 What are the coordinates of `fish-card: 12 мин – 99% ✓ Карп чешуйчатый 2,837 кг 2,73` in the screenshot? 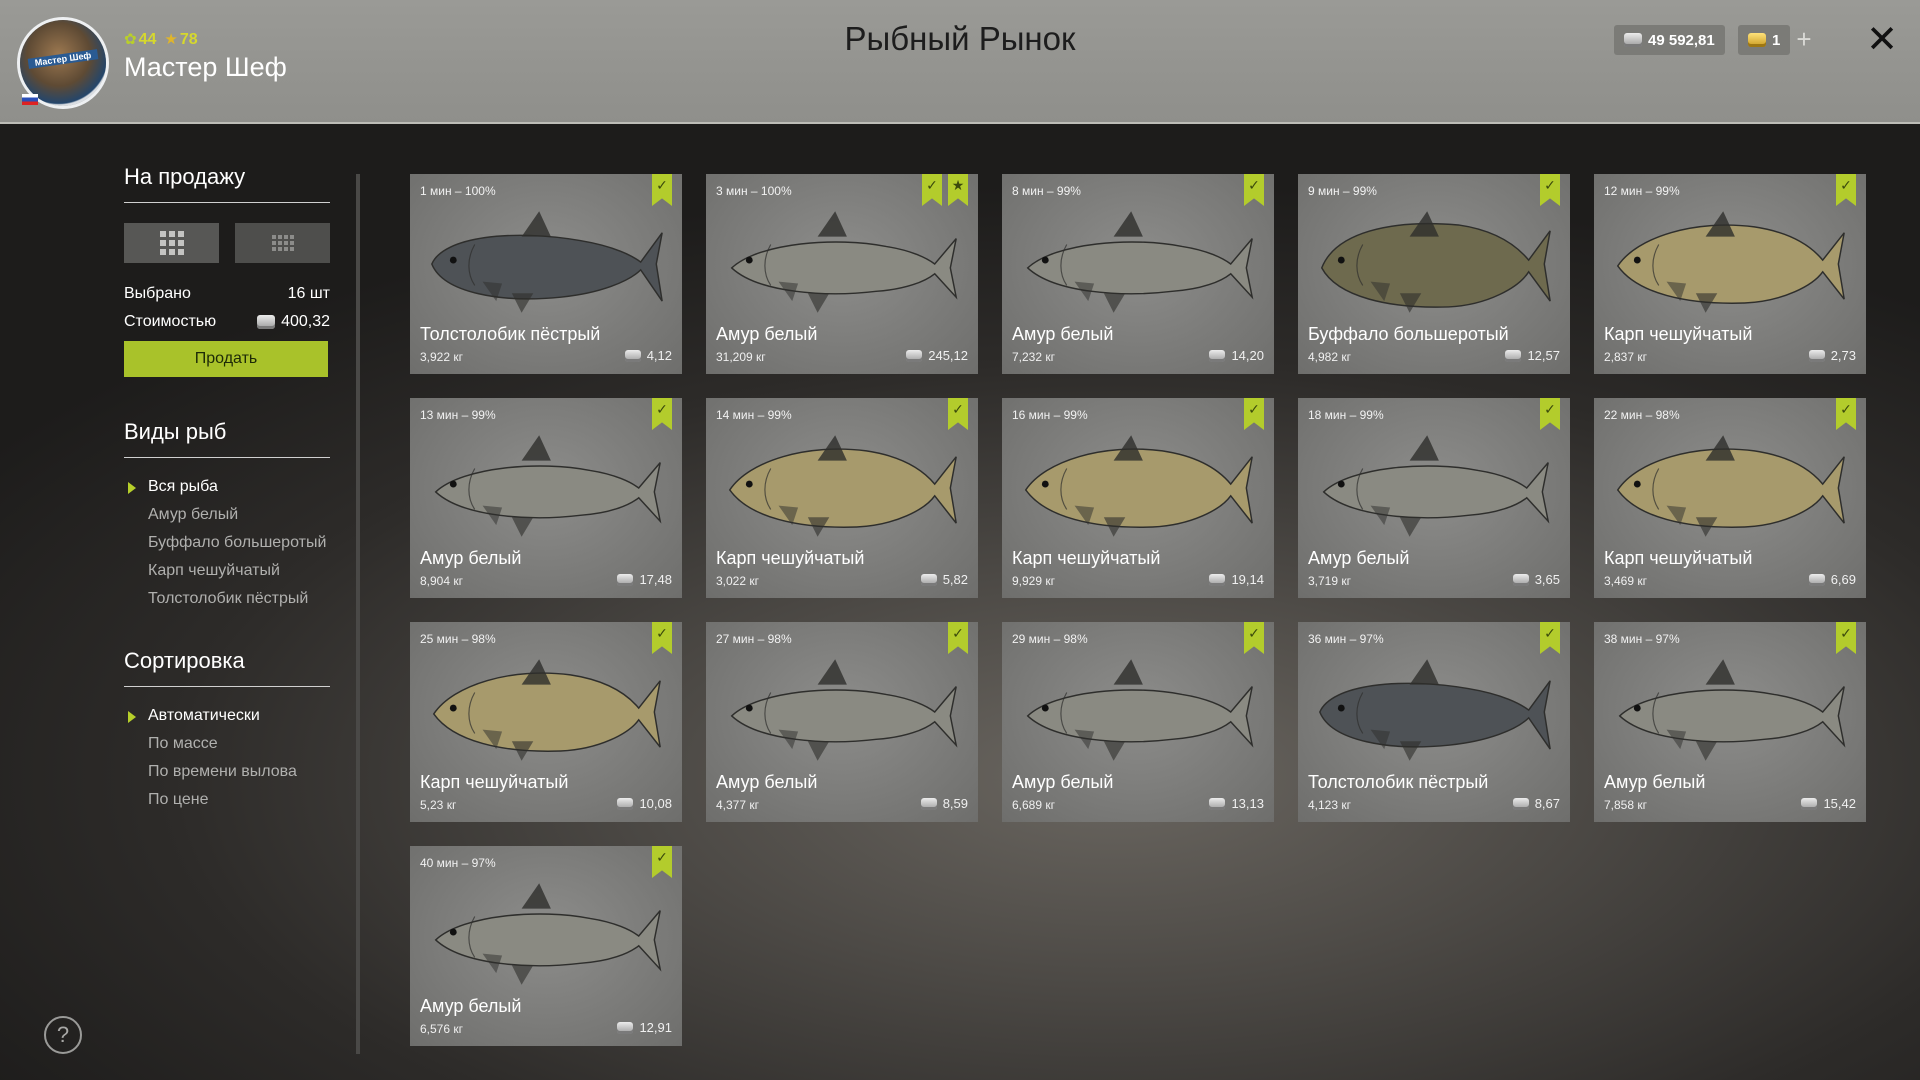 It's located at (1730, 274).